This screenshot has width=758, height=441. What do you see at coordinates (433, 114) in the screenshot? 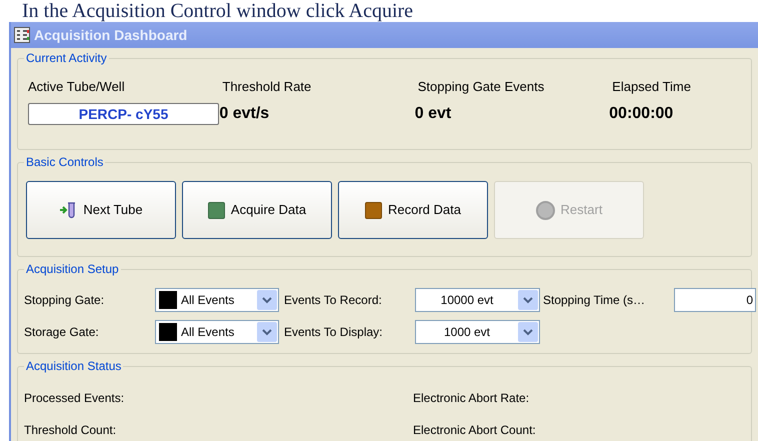
I see `field-value: 0 evt` at bounding box center [433, 114].